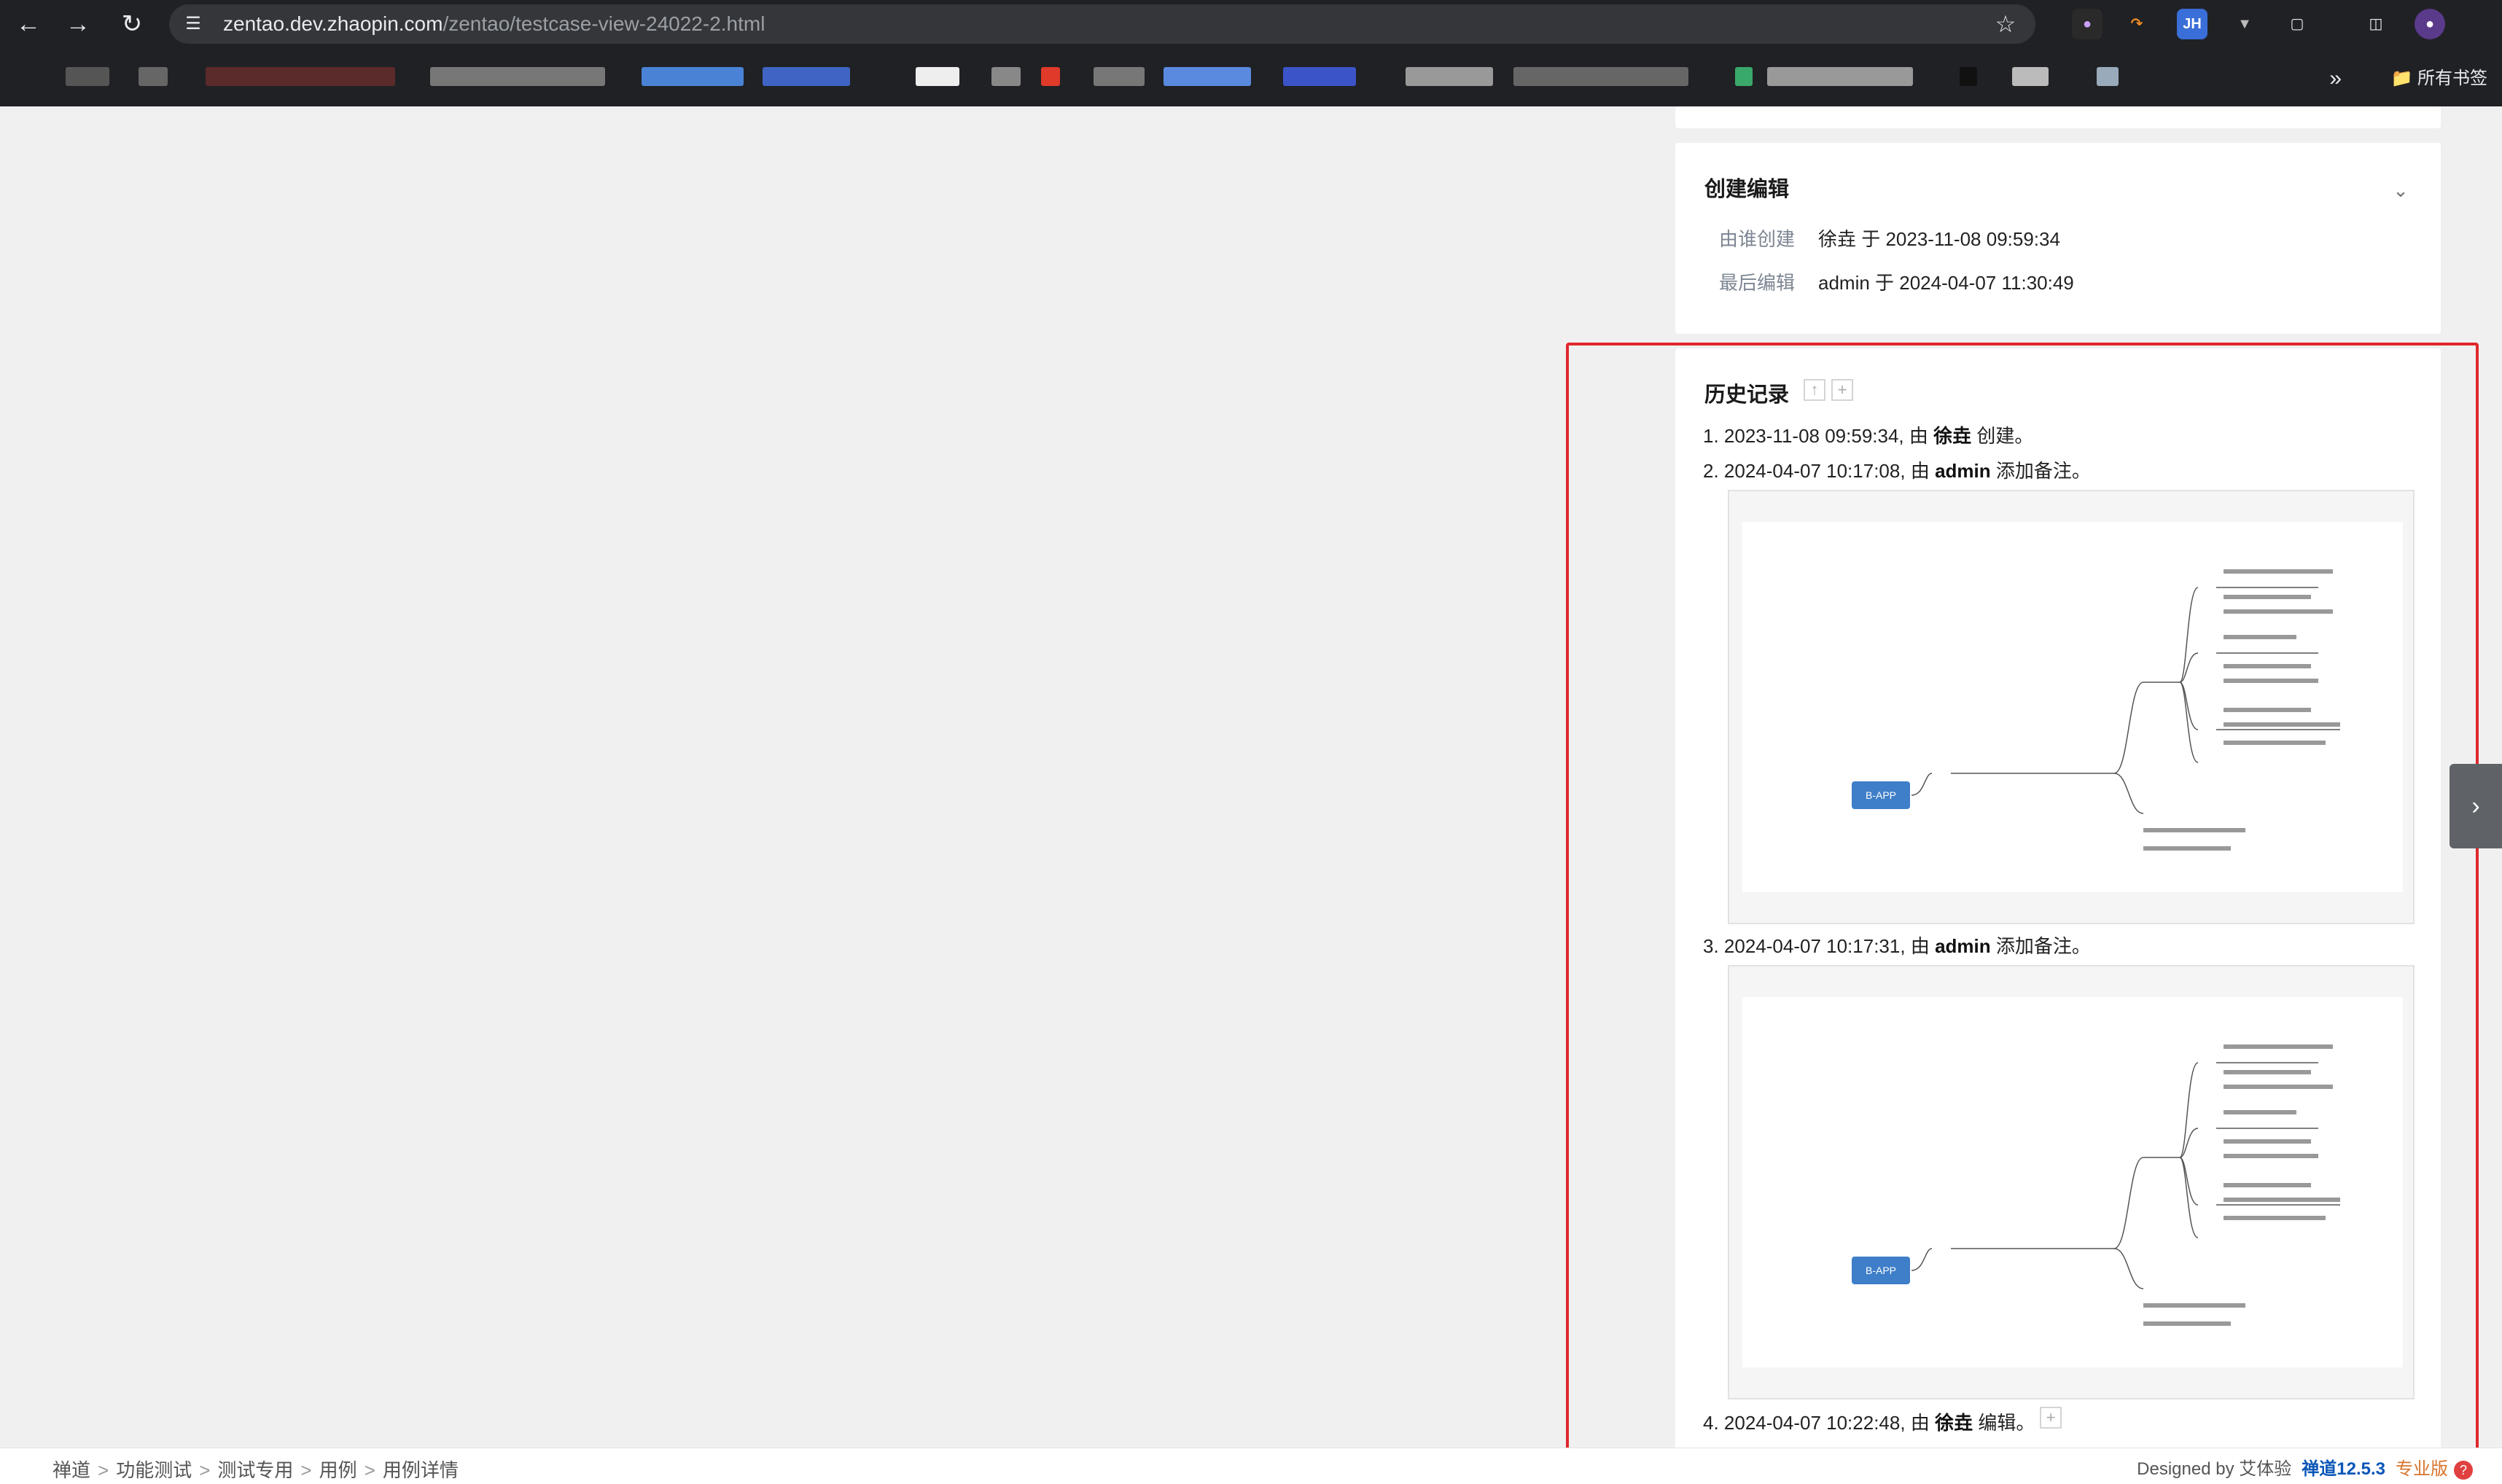 The image size is (2502, 1484). I want to click on help-icon: ?, so click(2463, 1470).